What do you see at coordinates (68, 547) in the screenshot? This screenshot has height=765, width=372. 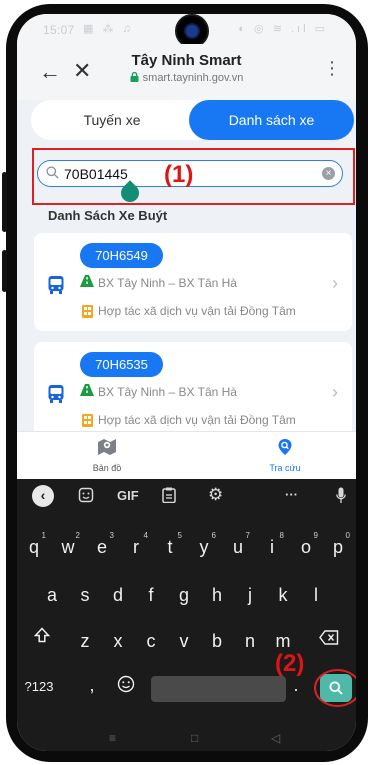 I see `key-w-label: w` at bounding box center [68, 547].